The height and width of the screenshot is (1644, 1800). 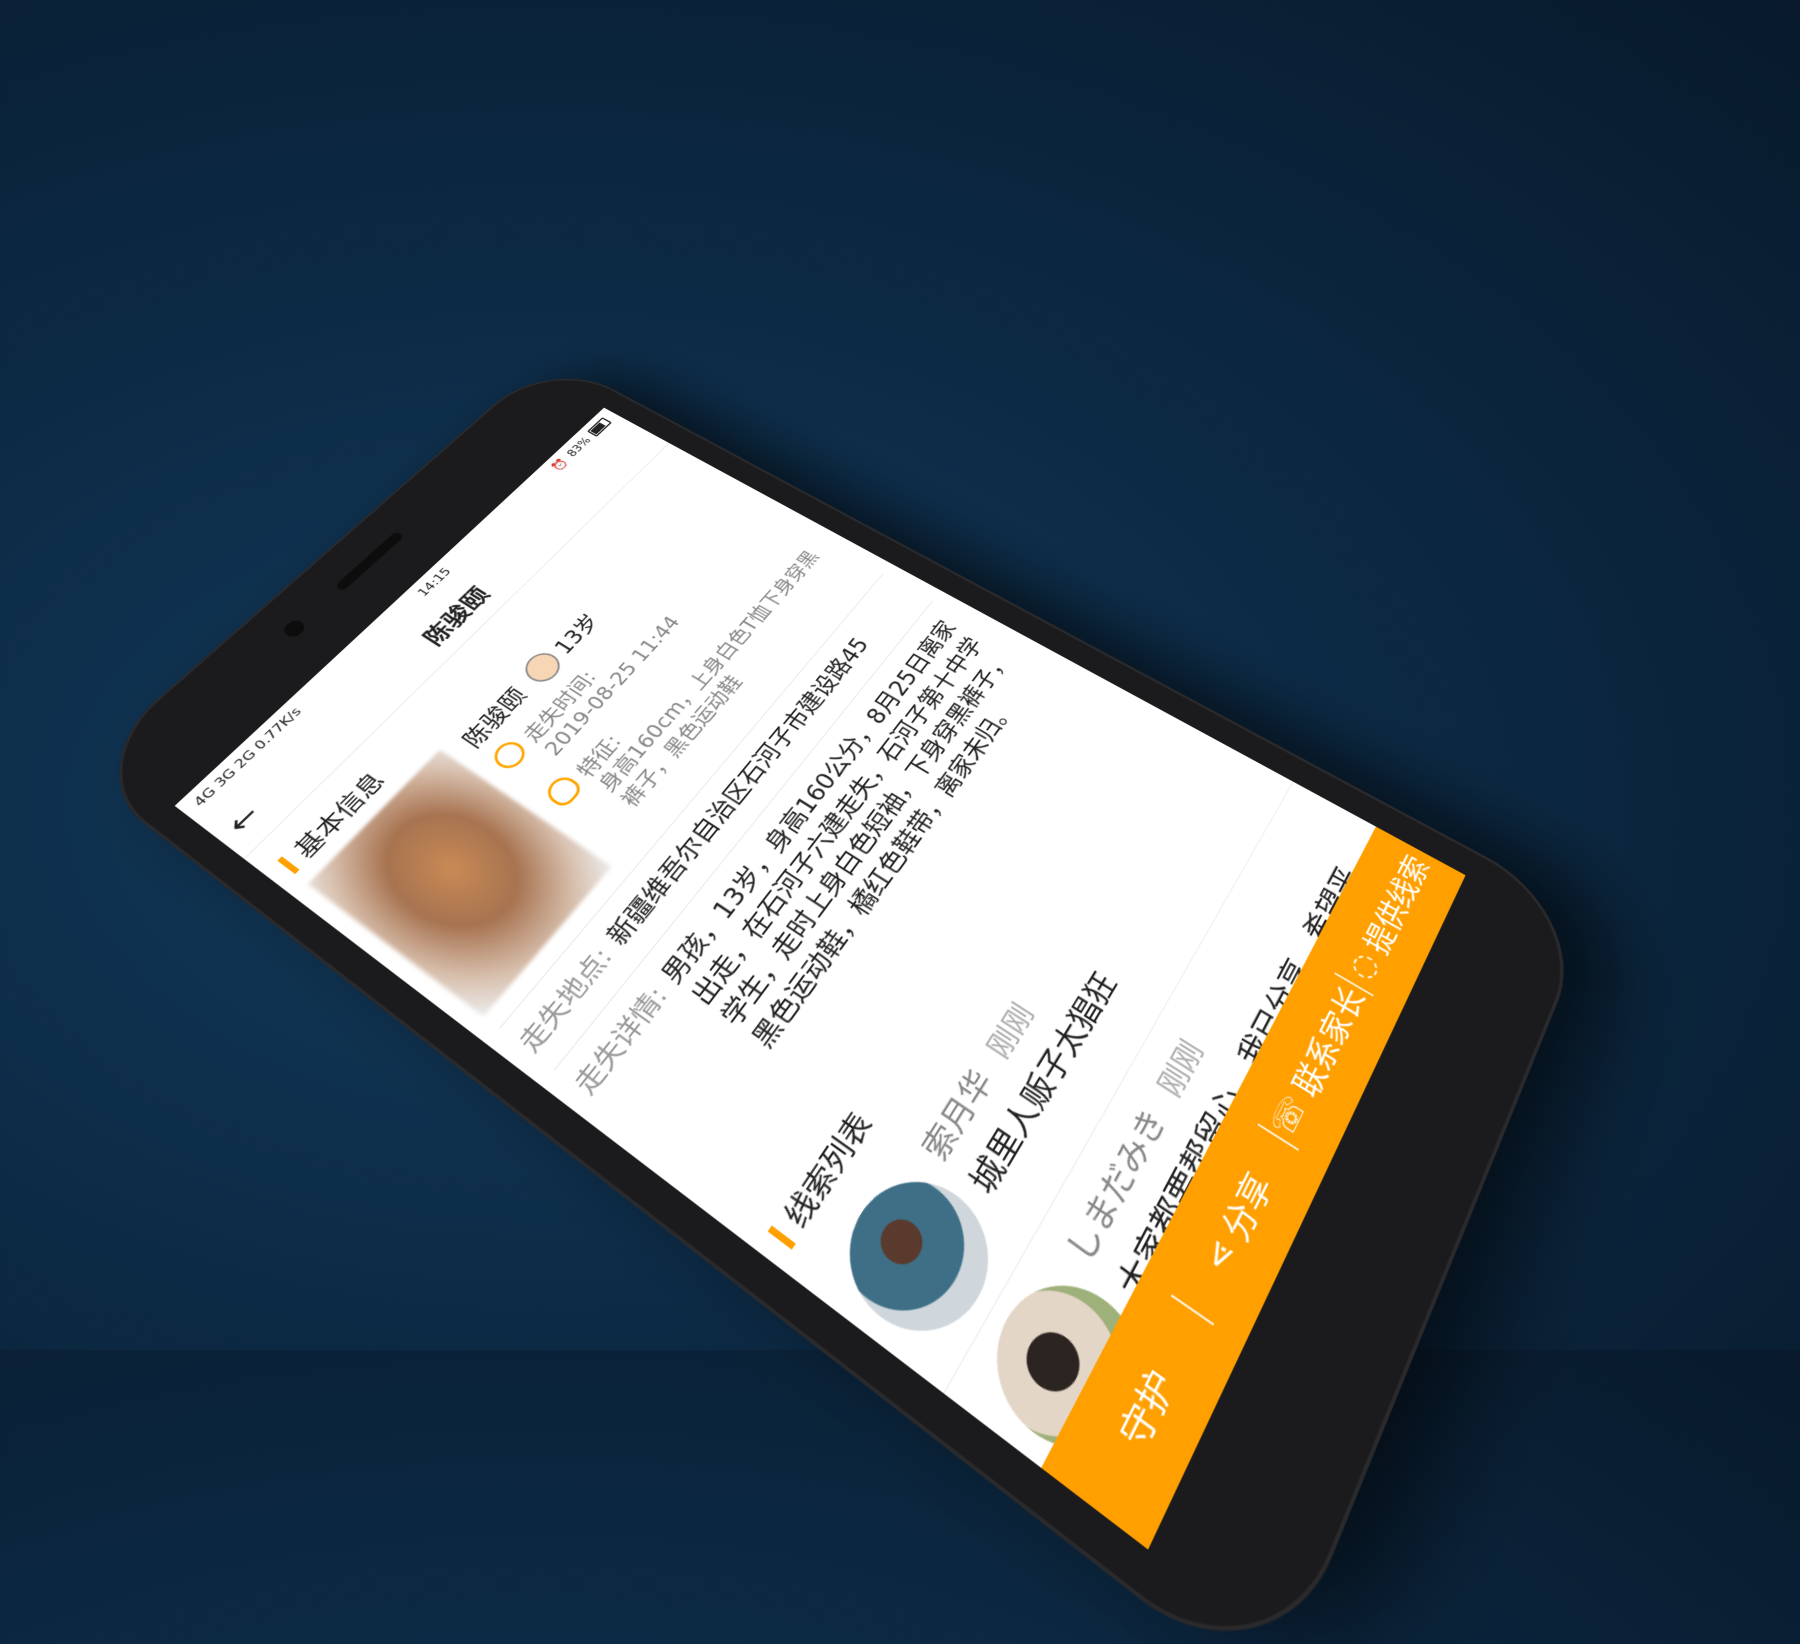 I want to click on guard-label: 守护, so click(x=1148, y=1410).